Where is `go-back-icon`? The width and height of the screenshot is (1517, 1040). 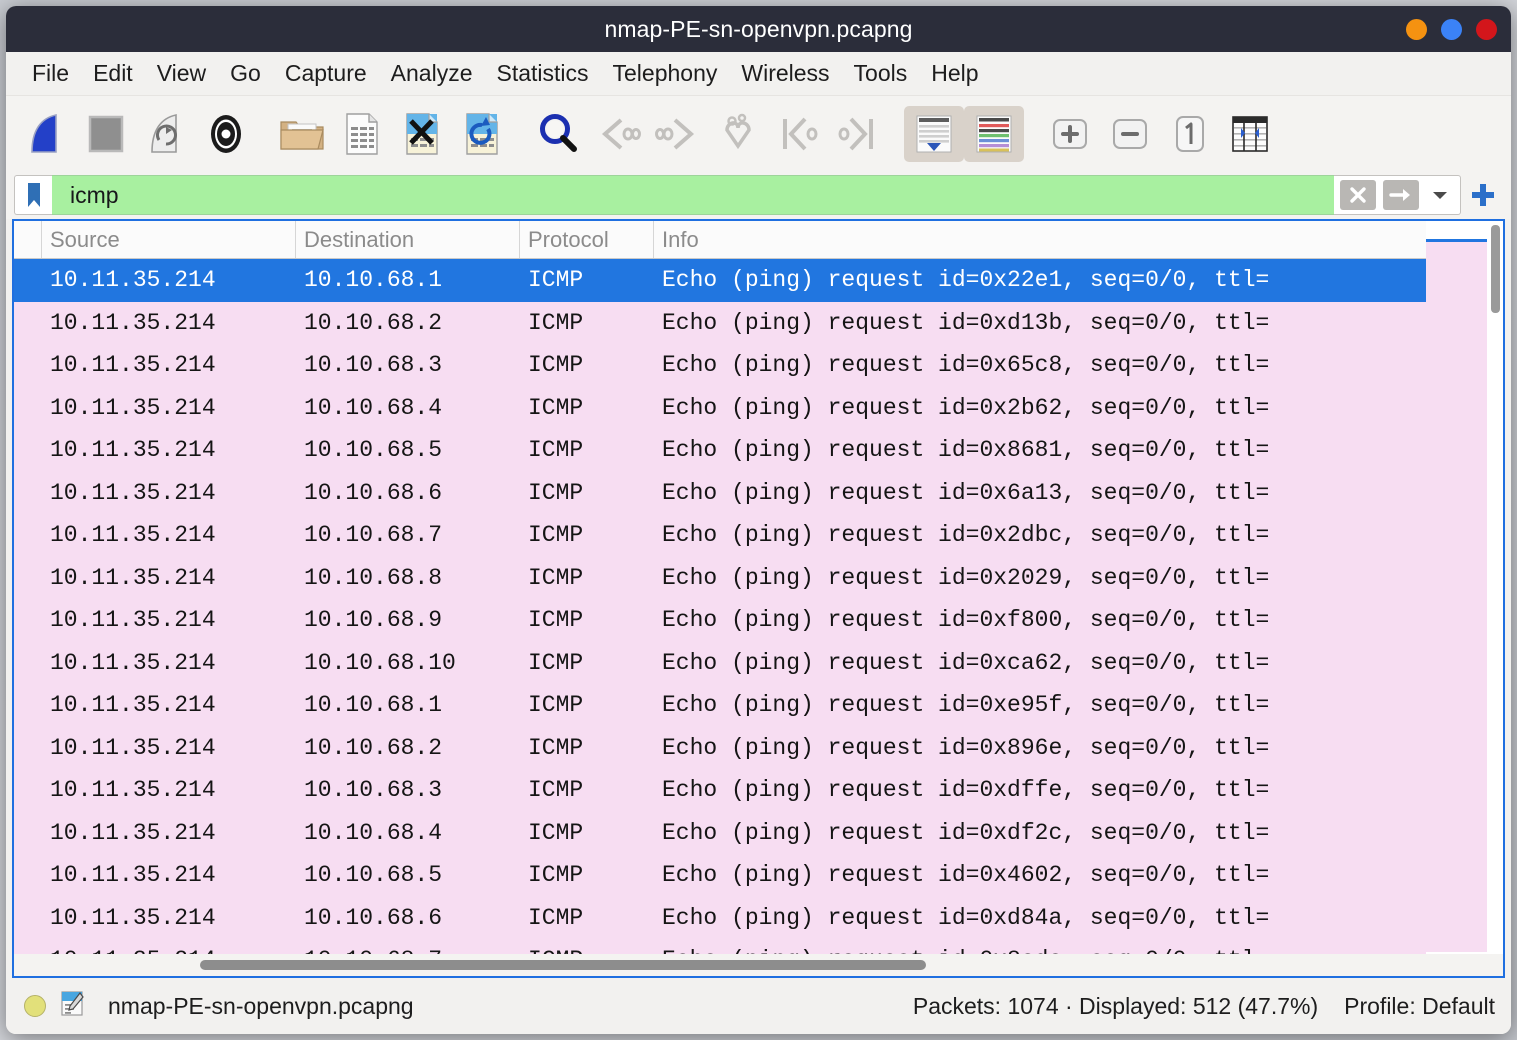 go-back-icon is located at coordinates (618, 134).